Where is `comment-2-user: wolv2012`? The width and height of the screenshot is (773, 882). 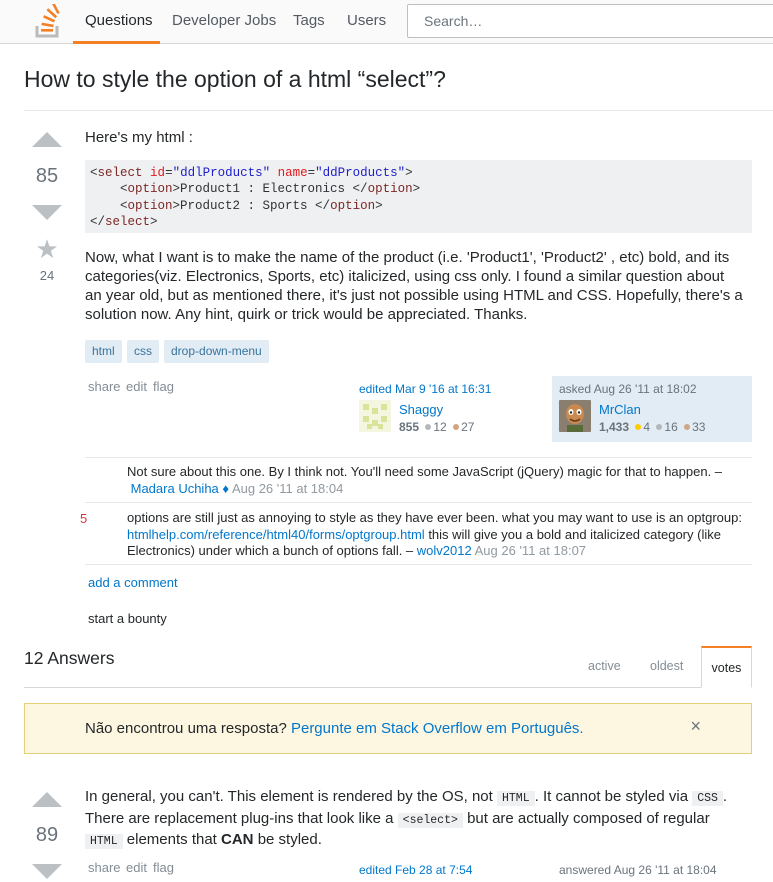
comment-2-user: wolv2012 is located at coordinates (444, 550).